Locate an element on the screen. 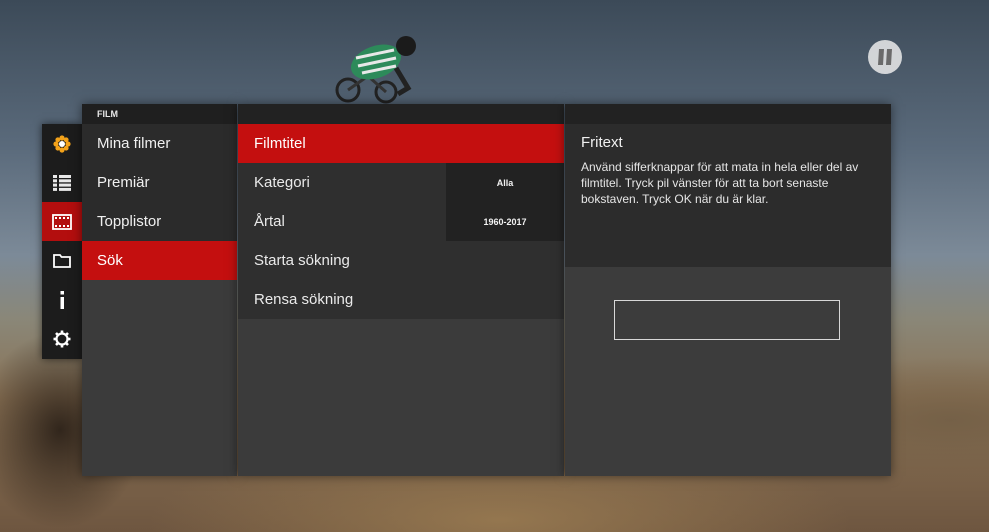 The image size is (989, 532). search-row-filmtitel: Filmtitel is located at coordinates (401, 143).